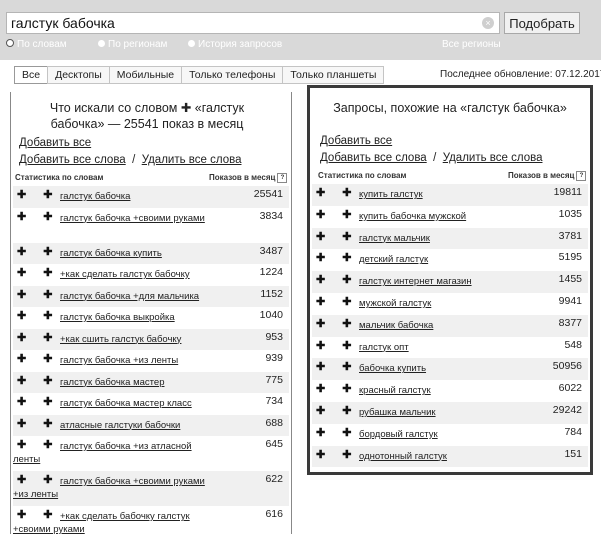 This screenshot has height=541, width=601. Describe the element at coordinates (570, 213) in the screenshot. I see `impressions-count: 1035` at that location.